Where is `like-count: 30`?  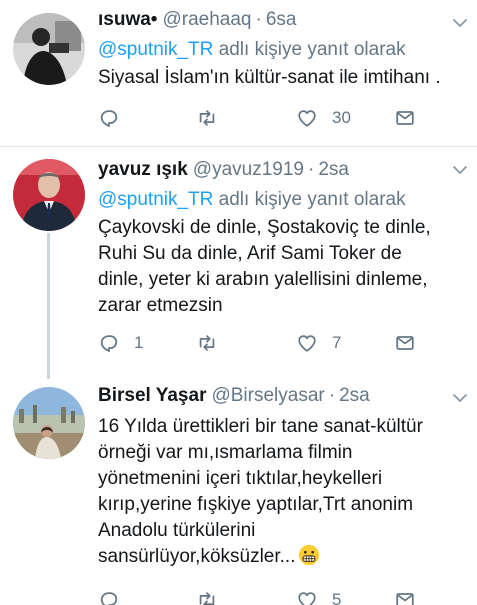
like-count: 30 is located at coordinates (341, 117).